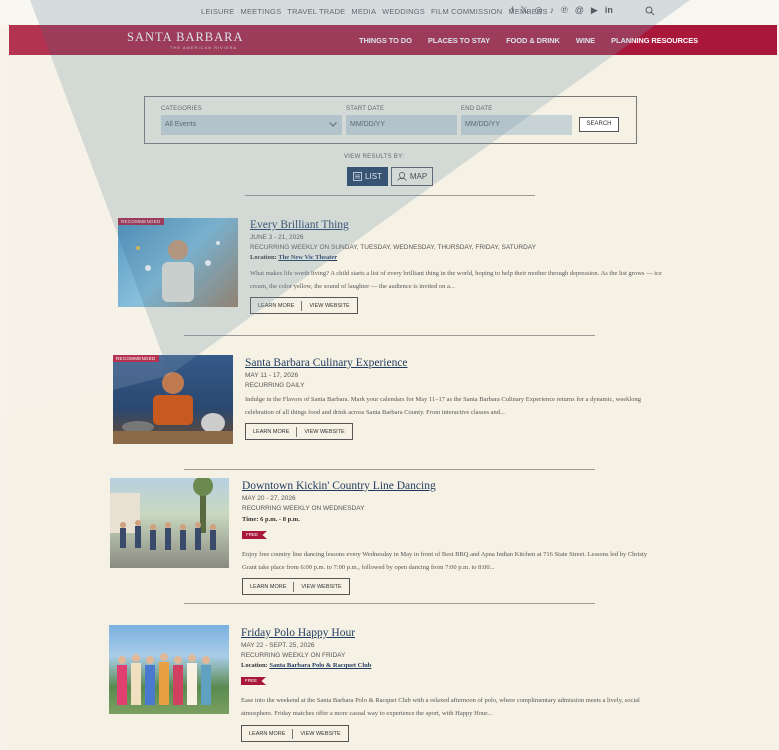 The height and width of the screenshot is (750, 779). Describe the element at coordinates (585, 40) in the screenshot. I see `nav-wine: WINE` at that location.